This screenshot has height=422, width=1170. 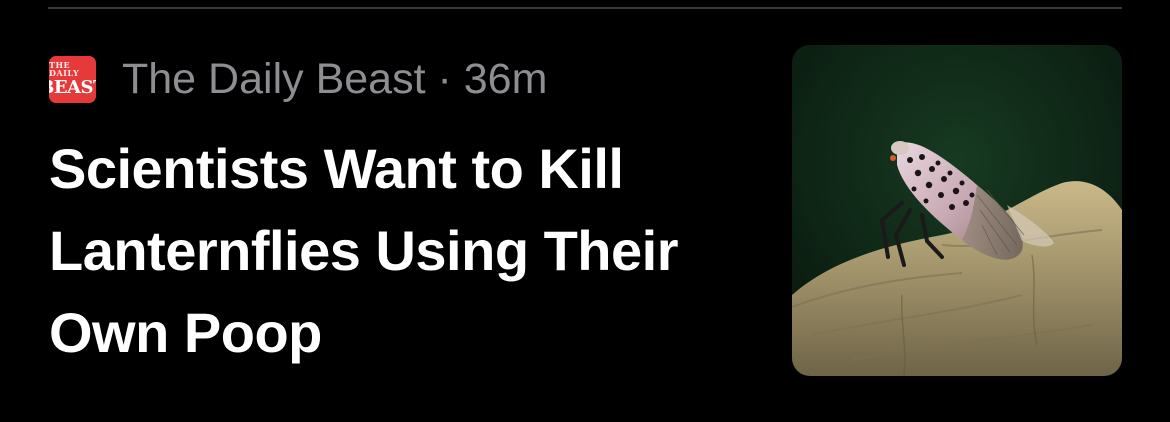 I want to click on publisher-logo-icon: THE DAILY BEAST, so click(x=72, y=79).